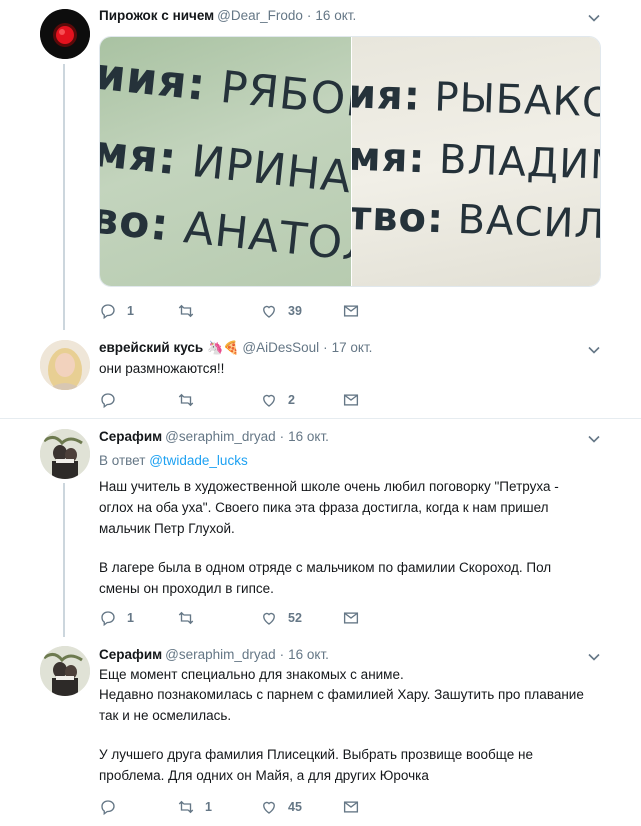 This screenshot has width=641, height=826. I want to click on tweet-header: еврейский кусь 🦄🍕 @AiDesSoul · 17 окт., so click(236, 347).